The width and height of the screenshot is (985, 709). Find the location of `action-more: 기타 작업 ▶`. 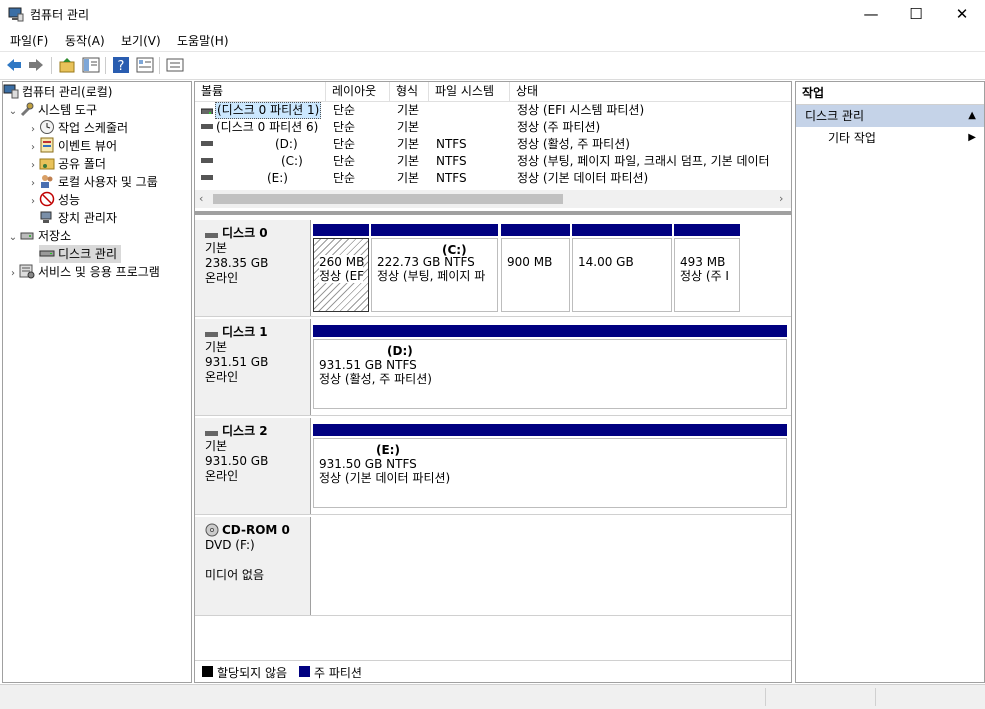

action-more: 기타 작업 ▶ is located at coordinates (890, 138).